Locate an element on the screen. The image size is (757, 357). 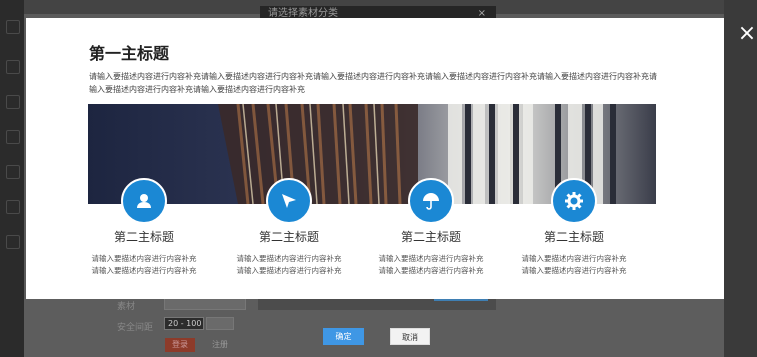
editor-sidebar is located at coordinates (12, 178).